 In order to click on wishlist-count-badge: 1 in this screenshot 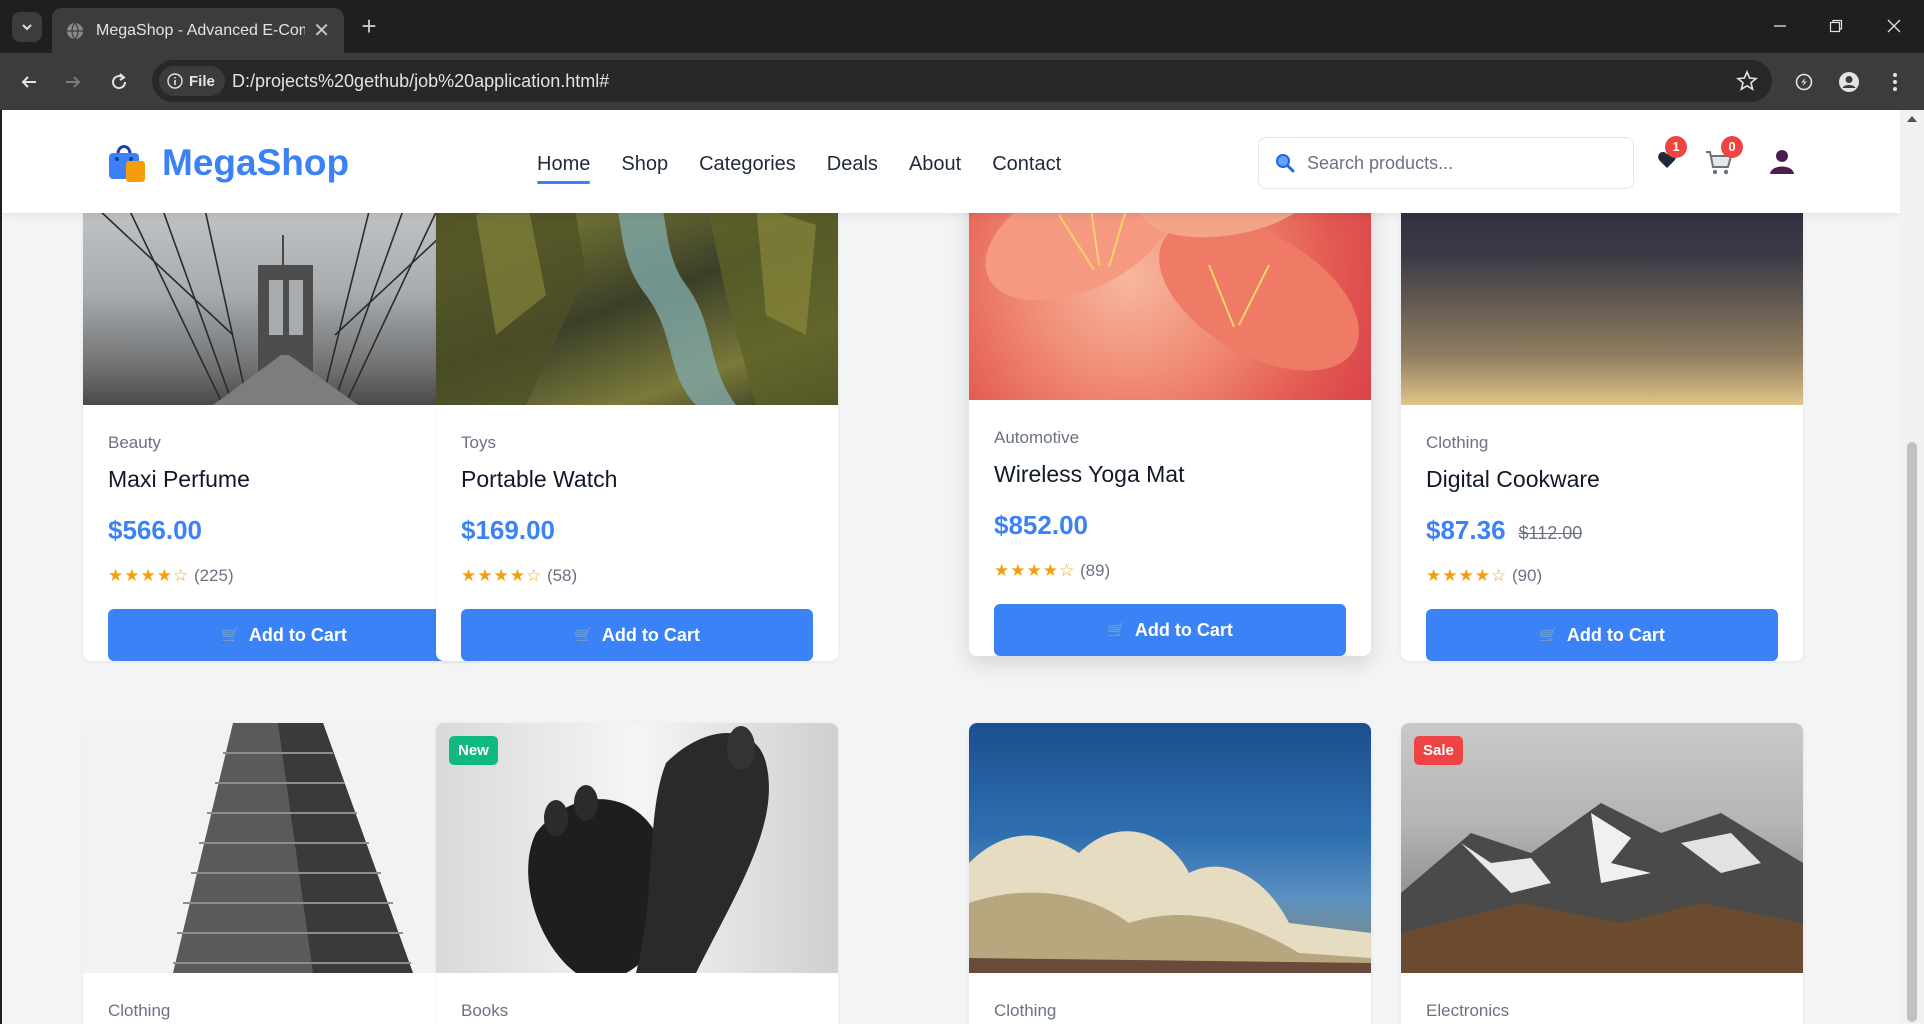, I will do `click(1676, 147)`.